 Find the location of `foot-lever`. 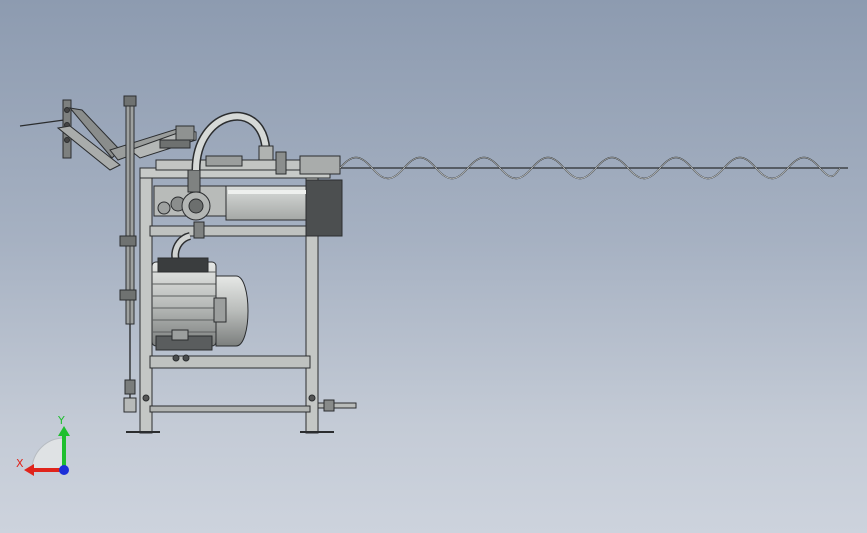

foot-lever is located at coordinates (337, 405).